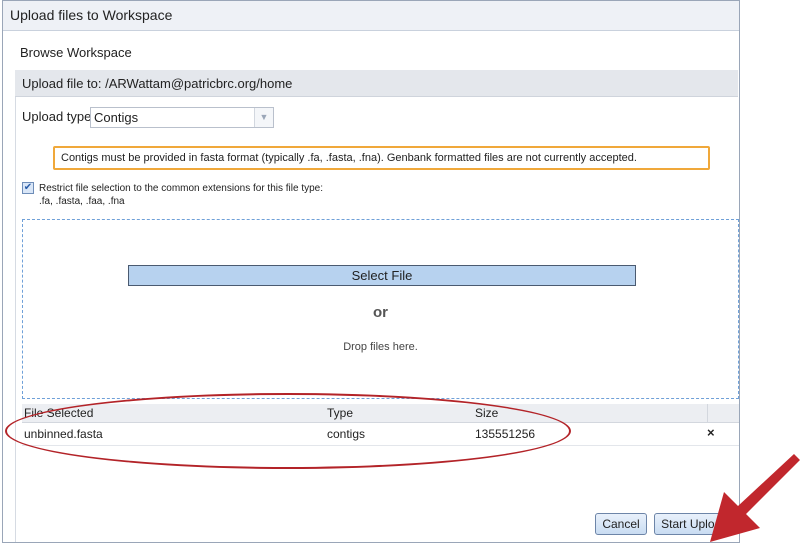 This screenshot has height=545, width=800. Describe the element at coordinates (694, 524) in the screenshot. I see `start-upload-button: Start Upload` at that location.